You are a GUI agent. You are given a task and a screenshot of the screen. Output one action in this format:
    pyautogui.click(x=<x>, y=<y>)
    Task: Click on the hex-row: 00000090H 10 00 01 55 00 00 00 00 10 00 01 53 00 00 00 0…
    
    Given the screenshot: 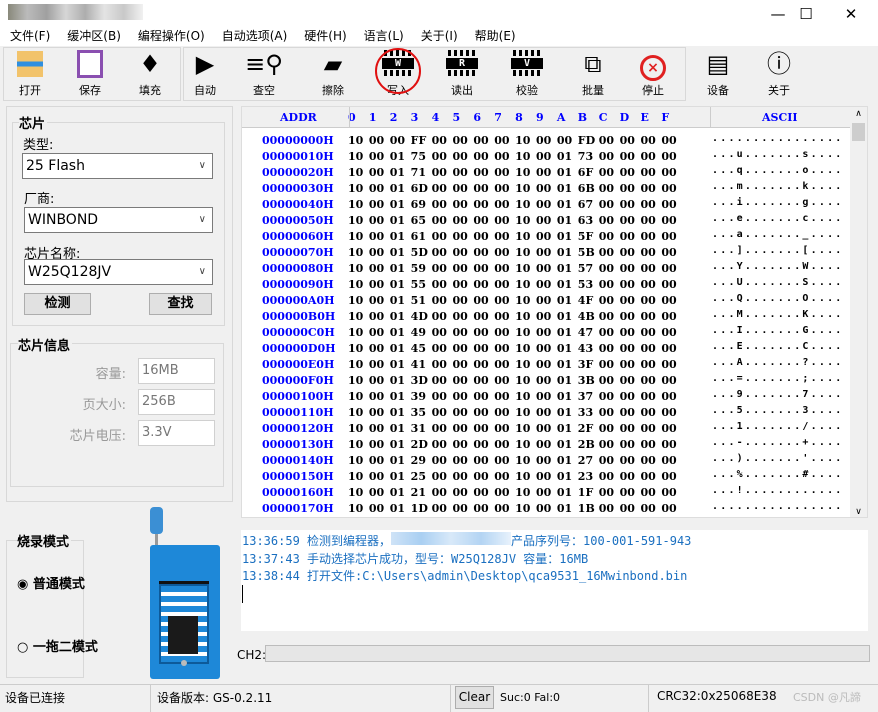 What is the action you would take?
    pyautogui.click(x=546, y=285)
    